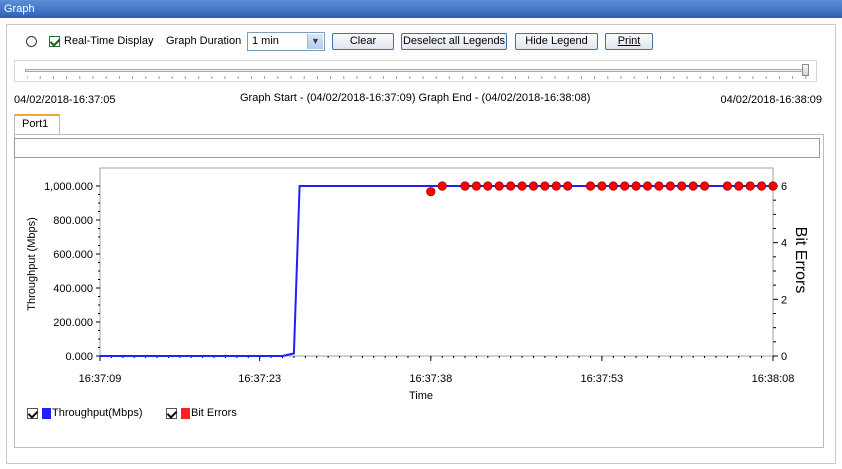  I want to click on y-tick-label: 400.000, so click(73, 289).